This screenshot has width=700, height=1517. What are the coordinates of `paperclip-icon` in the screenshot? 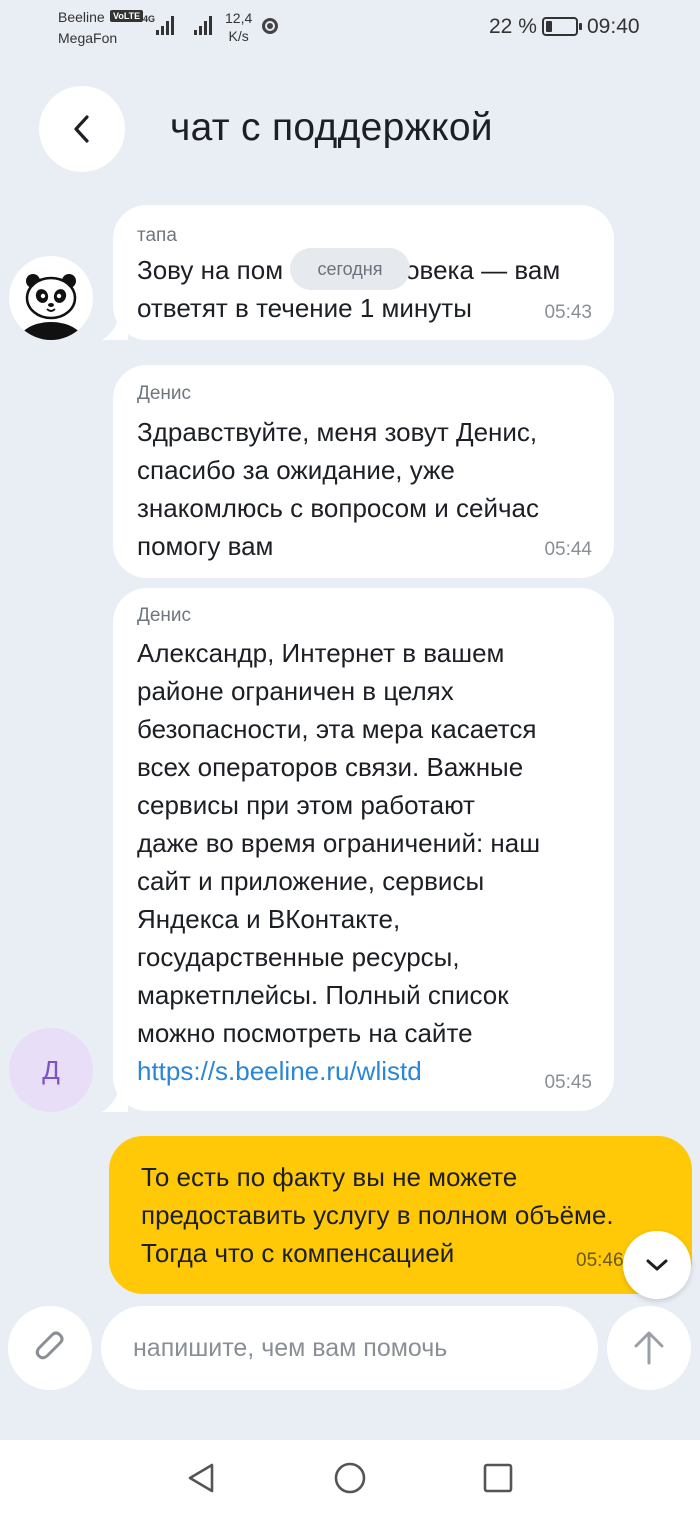 It's located at (49, 1345).